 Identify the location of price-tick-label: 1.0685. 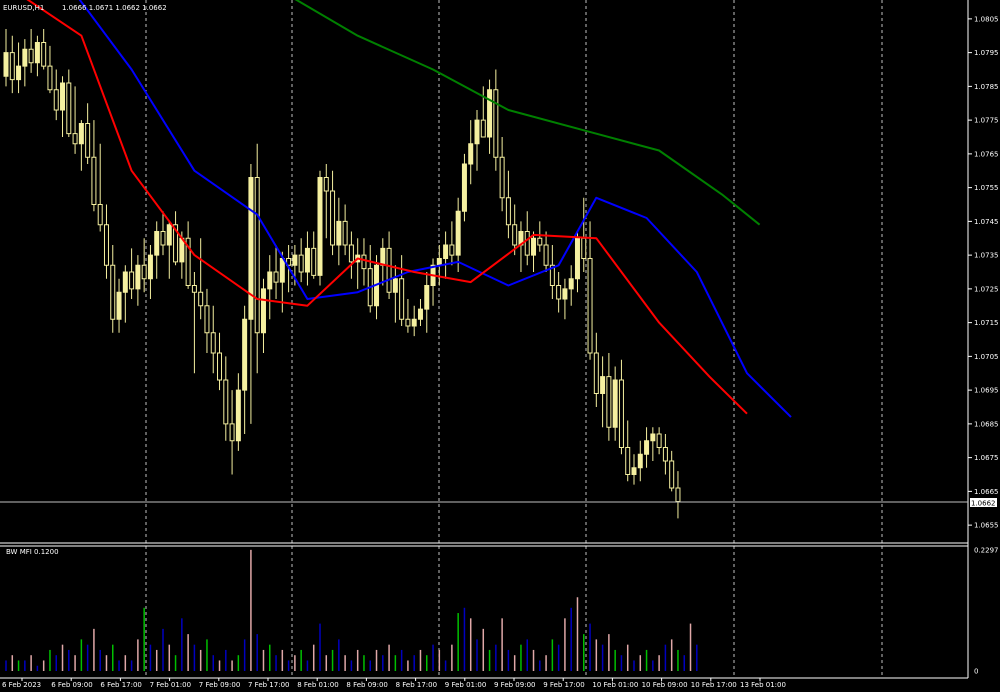
(986, 424).